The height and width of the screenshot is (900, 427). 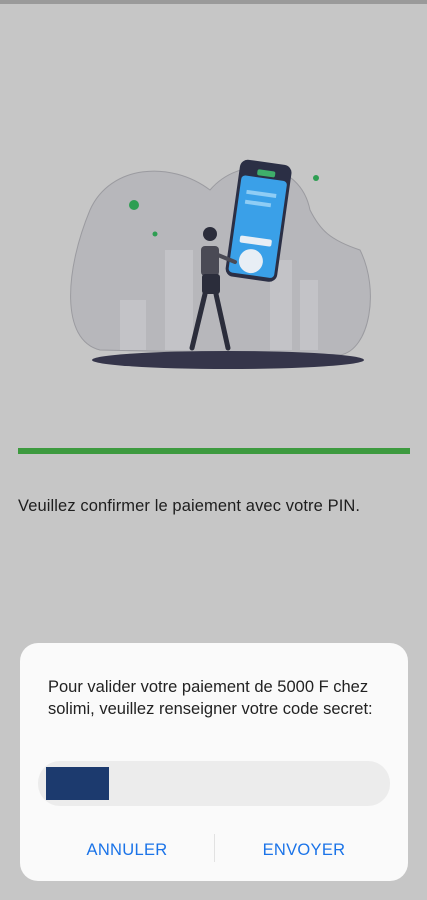 I want to click on submit-button: ENVOYER, so click(x=304, y=850).